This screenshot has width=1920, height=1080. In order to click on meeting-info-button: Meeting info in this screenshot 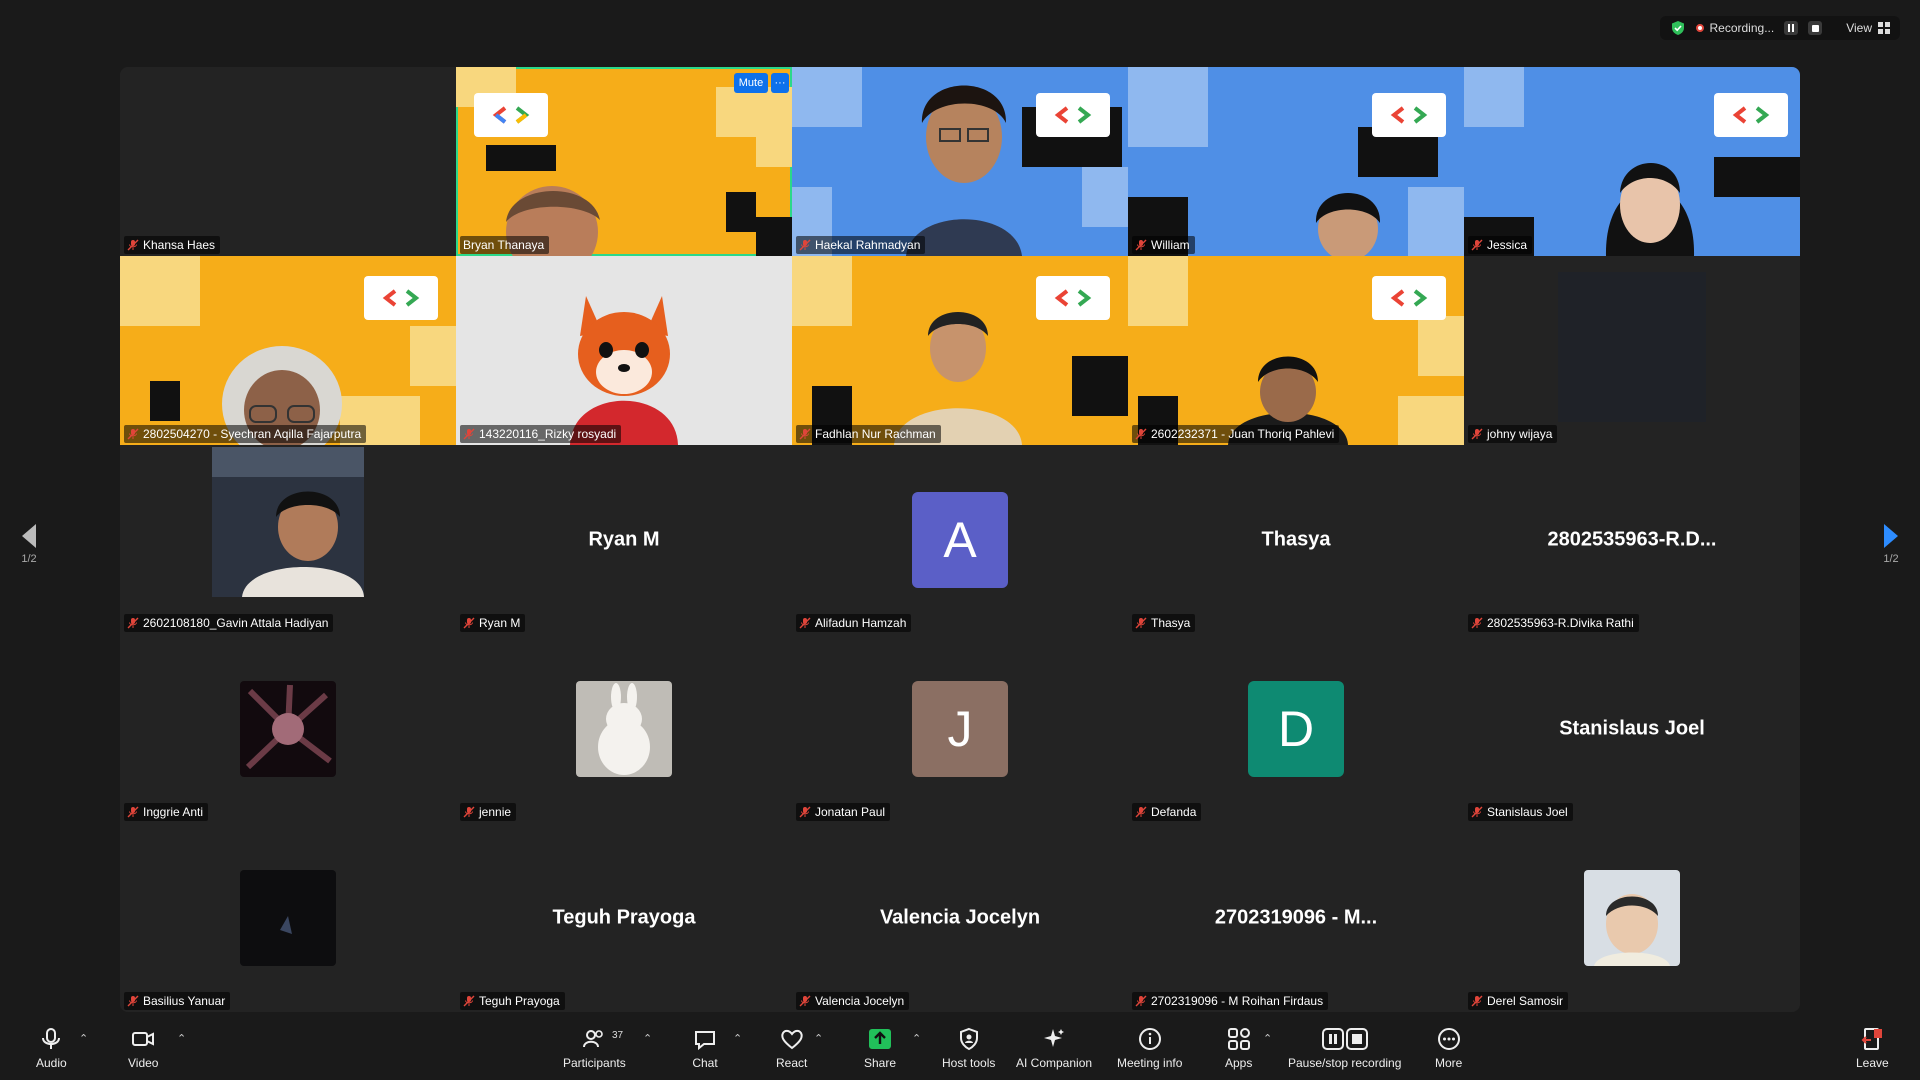, I will do `click(1149, 1048)`.